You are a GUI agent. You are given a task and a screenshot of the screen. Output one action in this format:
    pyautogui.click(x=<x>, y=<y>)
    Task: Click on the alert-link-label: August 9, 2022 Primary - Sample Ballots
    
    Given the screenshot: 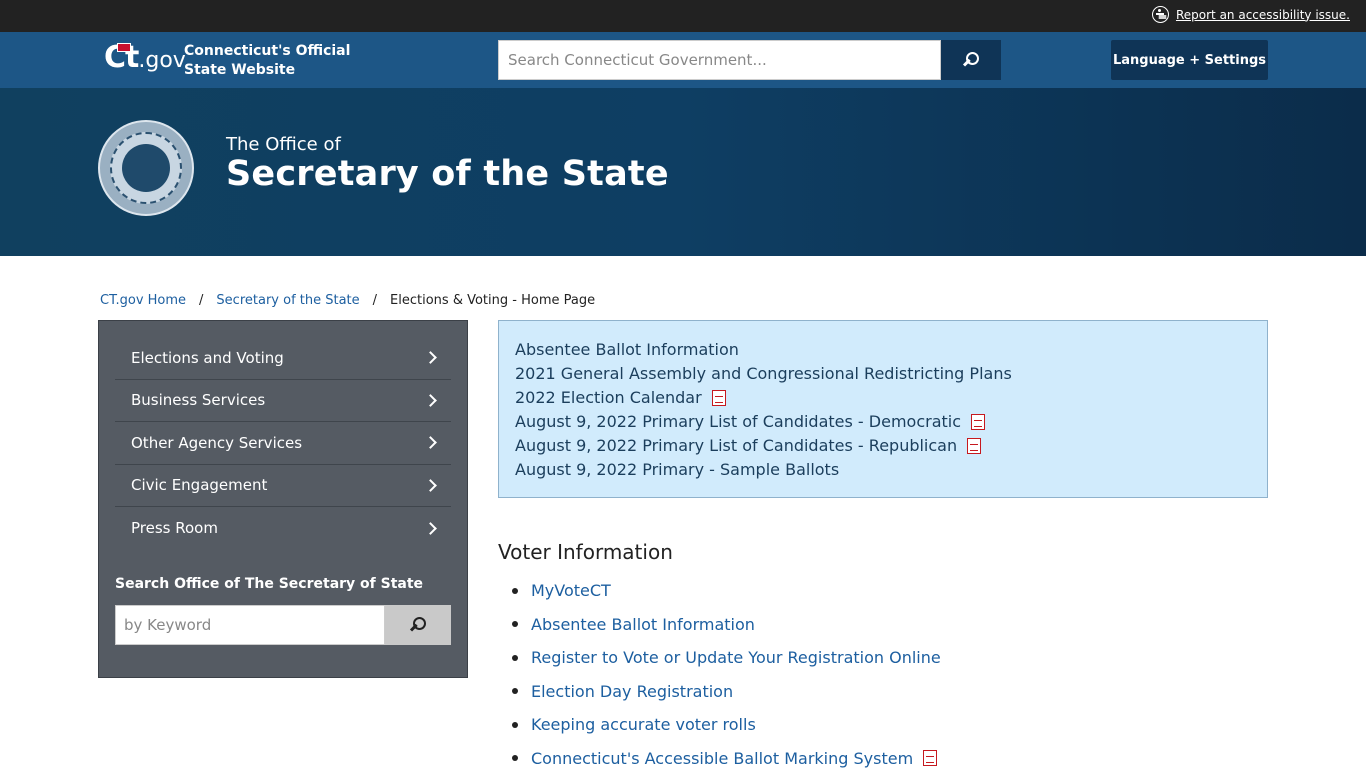 What is the action you would take?
    pyautogui.click(x=677, y=469)
    